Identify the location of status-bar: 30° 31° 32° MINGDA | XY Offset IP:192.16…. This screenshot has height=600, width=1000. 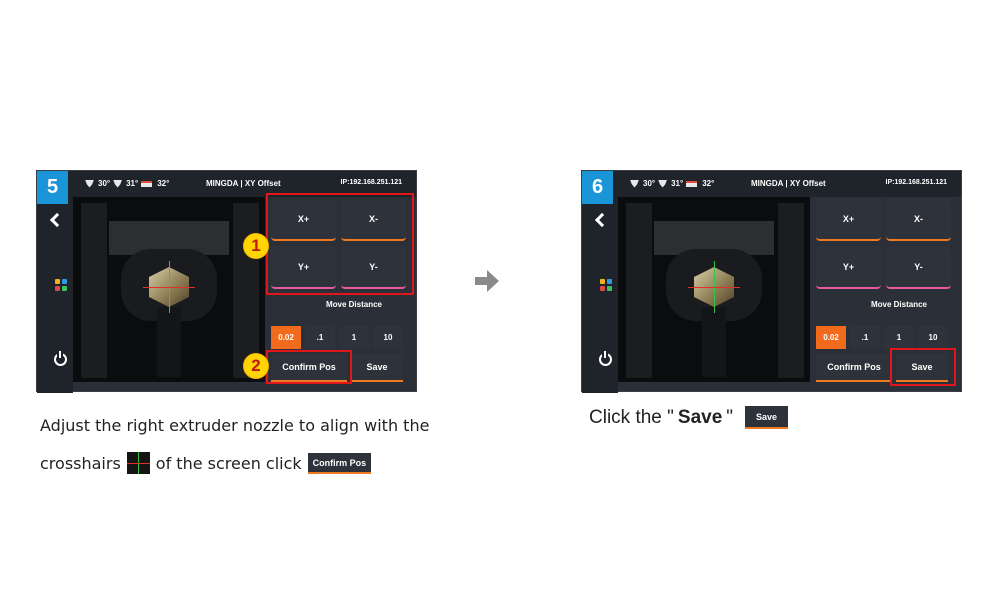
(771, 184).